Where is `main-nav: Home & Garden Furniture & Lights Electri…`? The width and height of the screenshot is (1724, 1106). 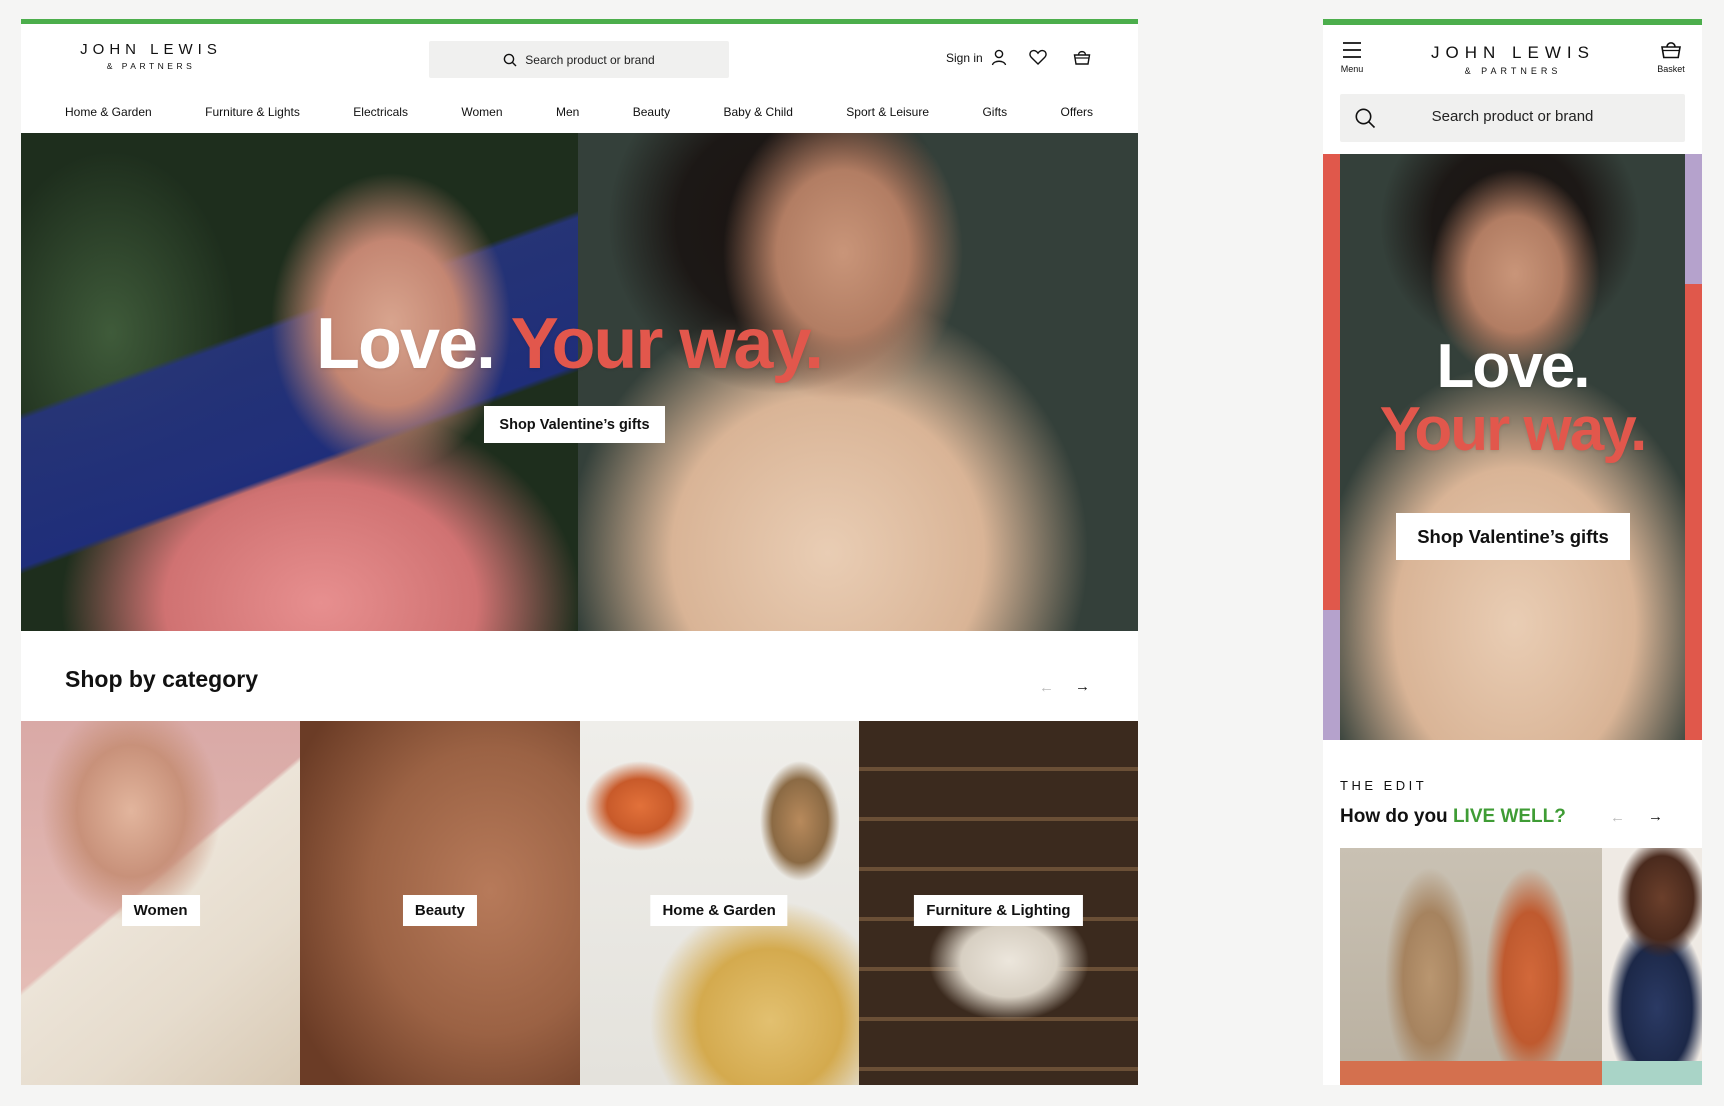 main-nav: Home & Garden Furniture & Lights Electri… is located at coordinates (579, 112).